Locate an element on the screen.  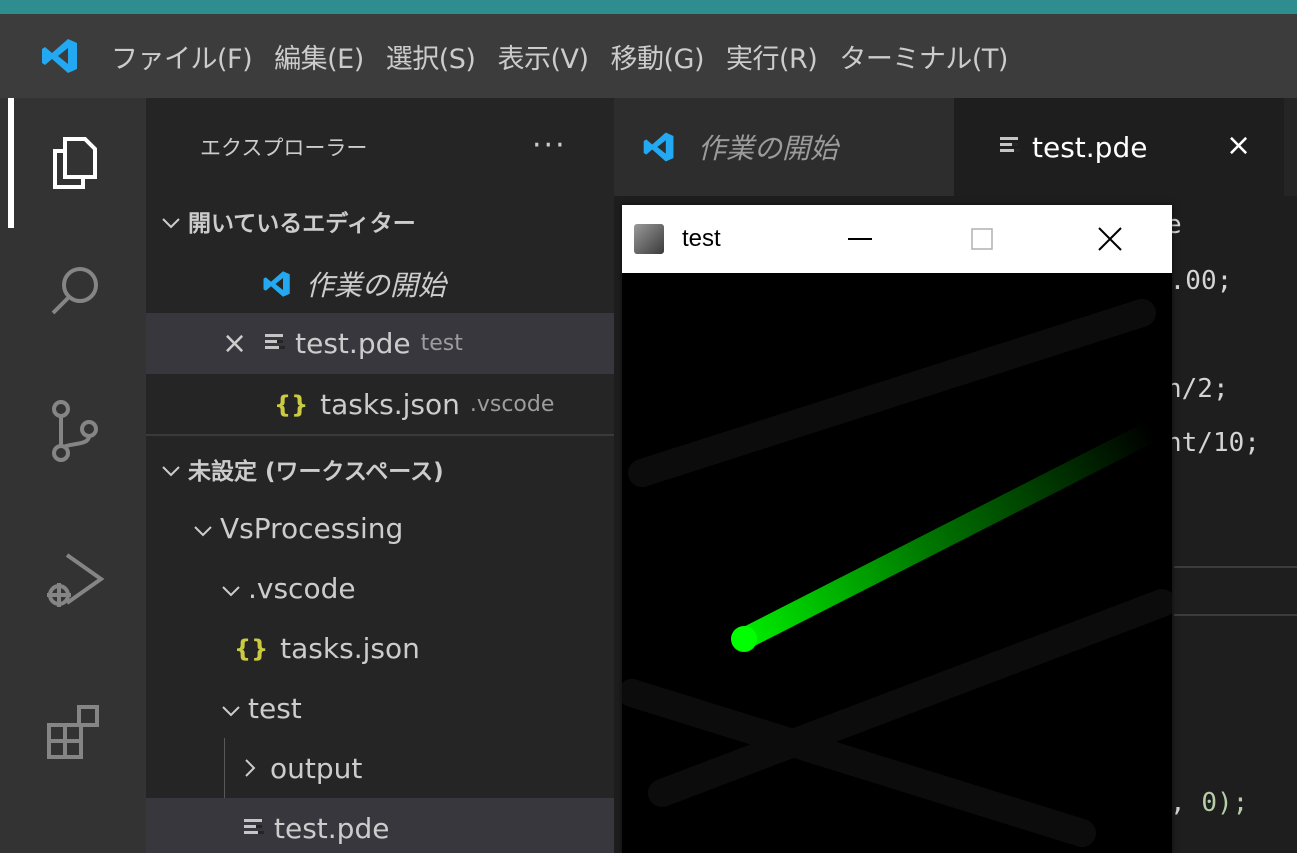
tree-file-tasks-json: {} tasks.json is located at coordinates (380, 648).